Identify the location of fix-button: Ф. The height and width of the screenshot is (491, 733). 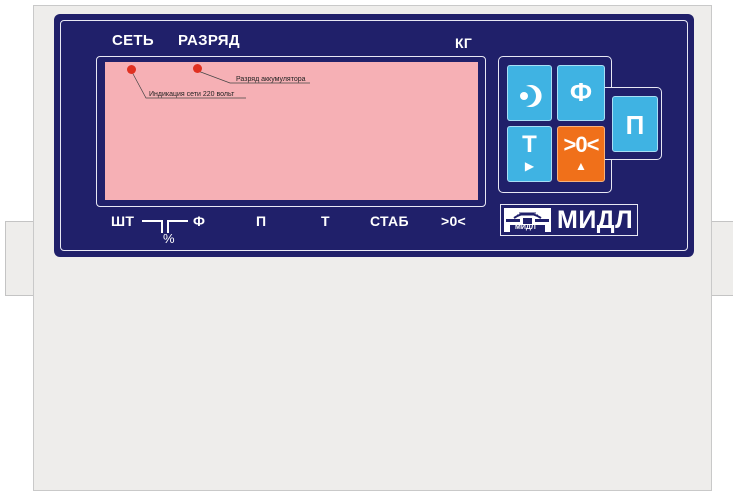
(581, 93).